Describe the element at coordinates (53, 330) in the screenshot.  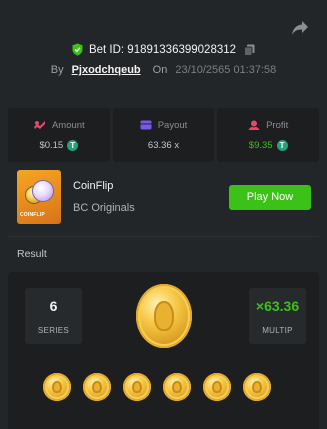
I see `series-caption: SERIES` at that location.